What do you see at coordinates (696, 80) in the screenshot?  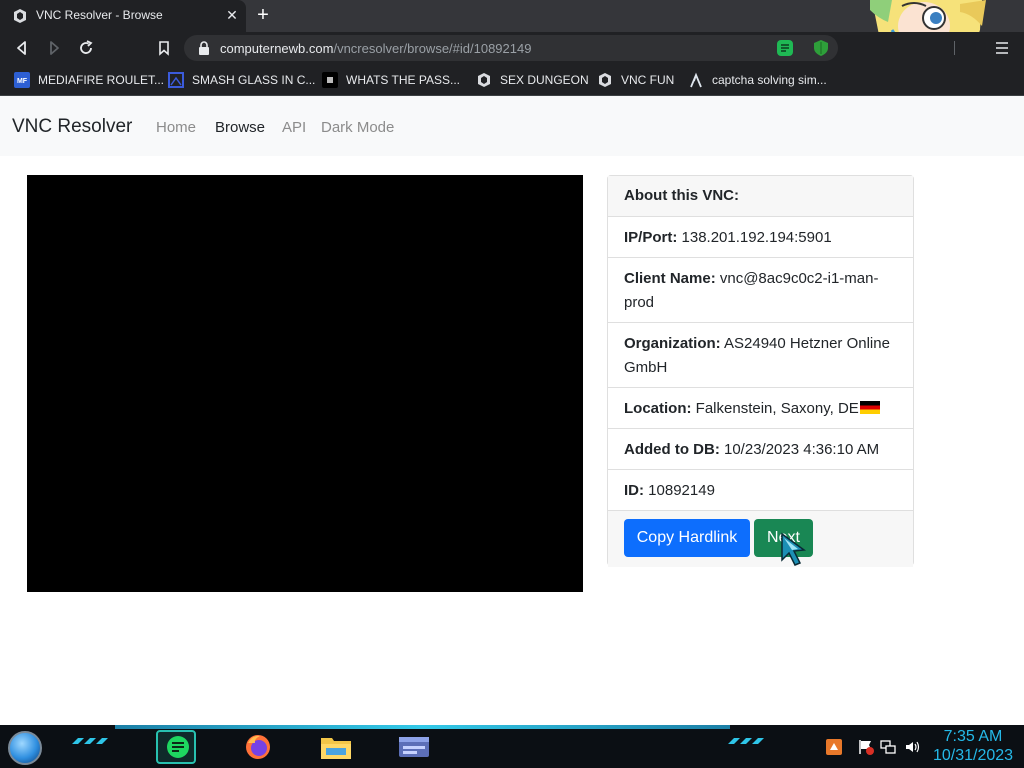 I see `lambda-icon` at bounding box center [696, 80].